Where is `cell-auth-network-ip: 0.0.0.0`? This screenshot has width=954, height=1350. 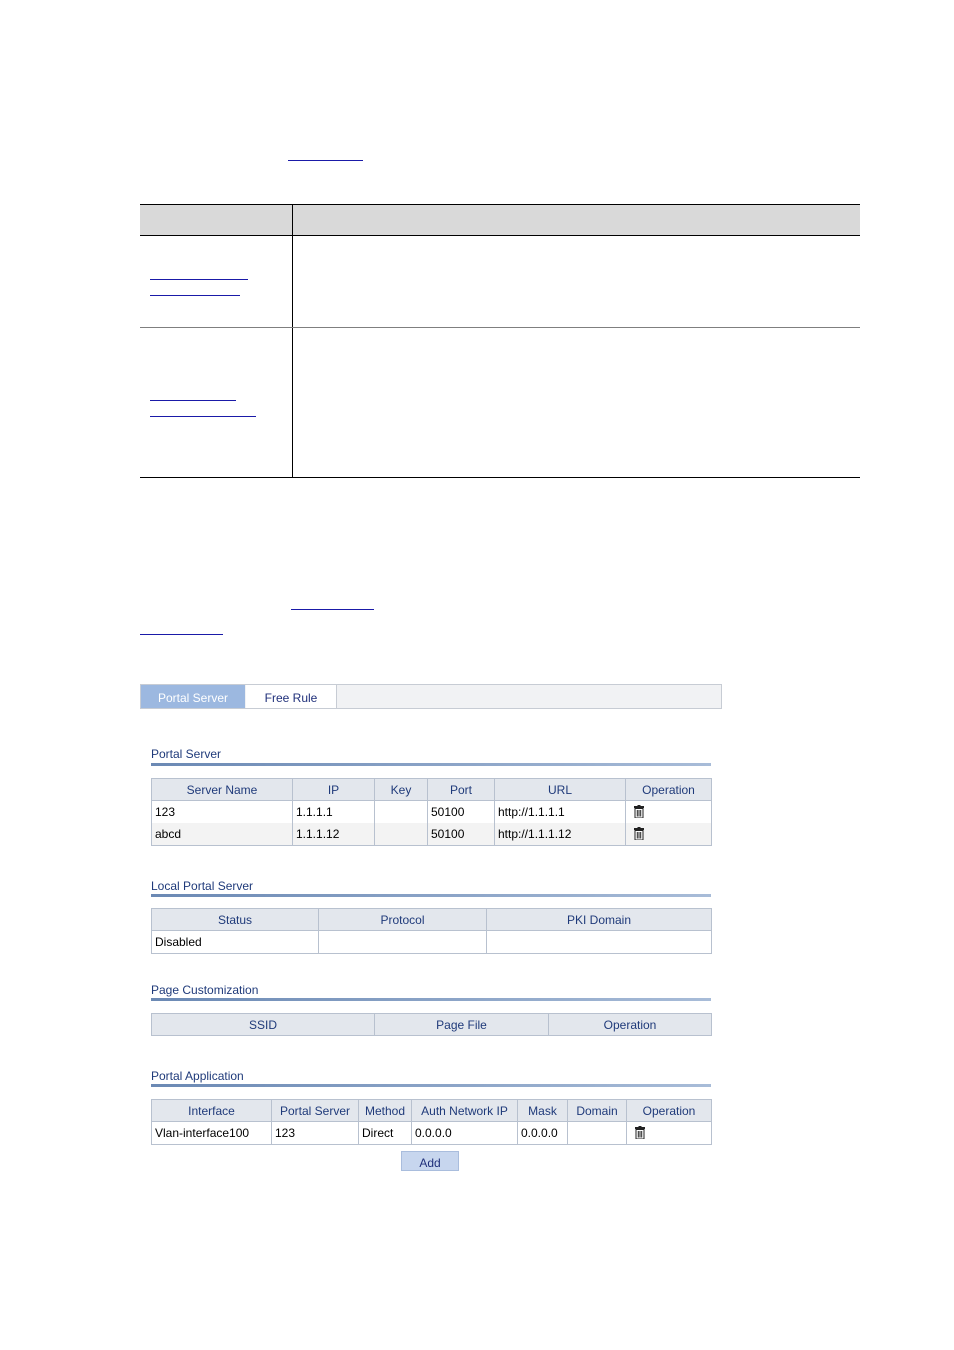
cell-auth-network-ip: 0.0.0.0 is located at coordinates (464, 1133).